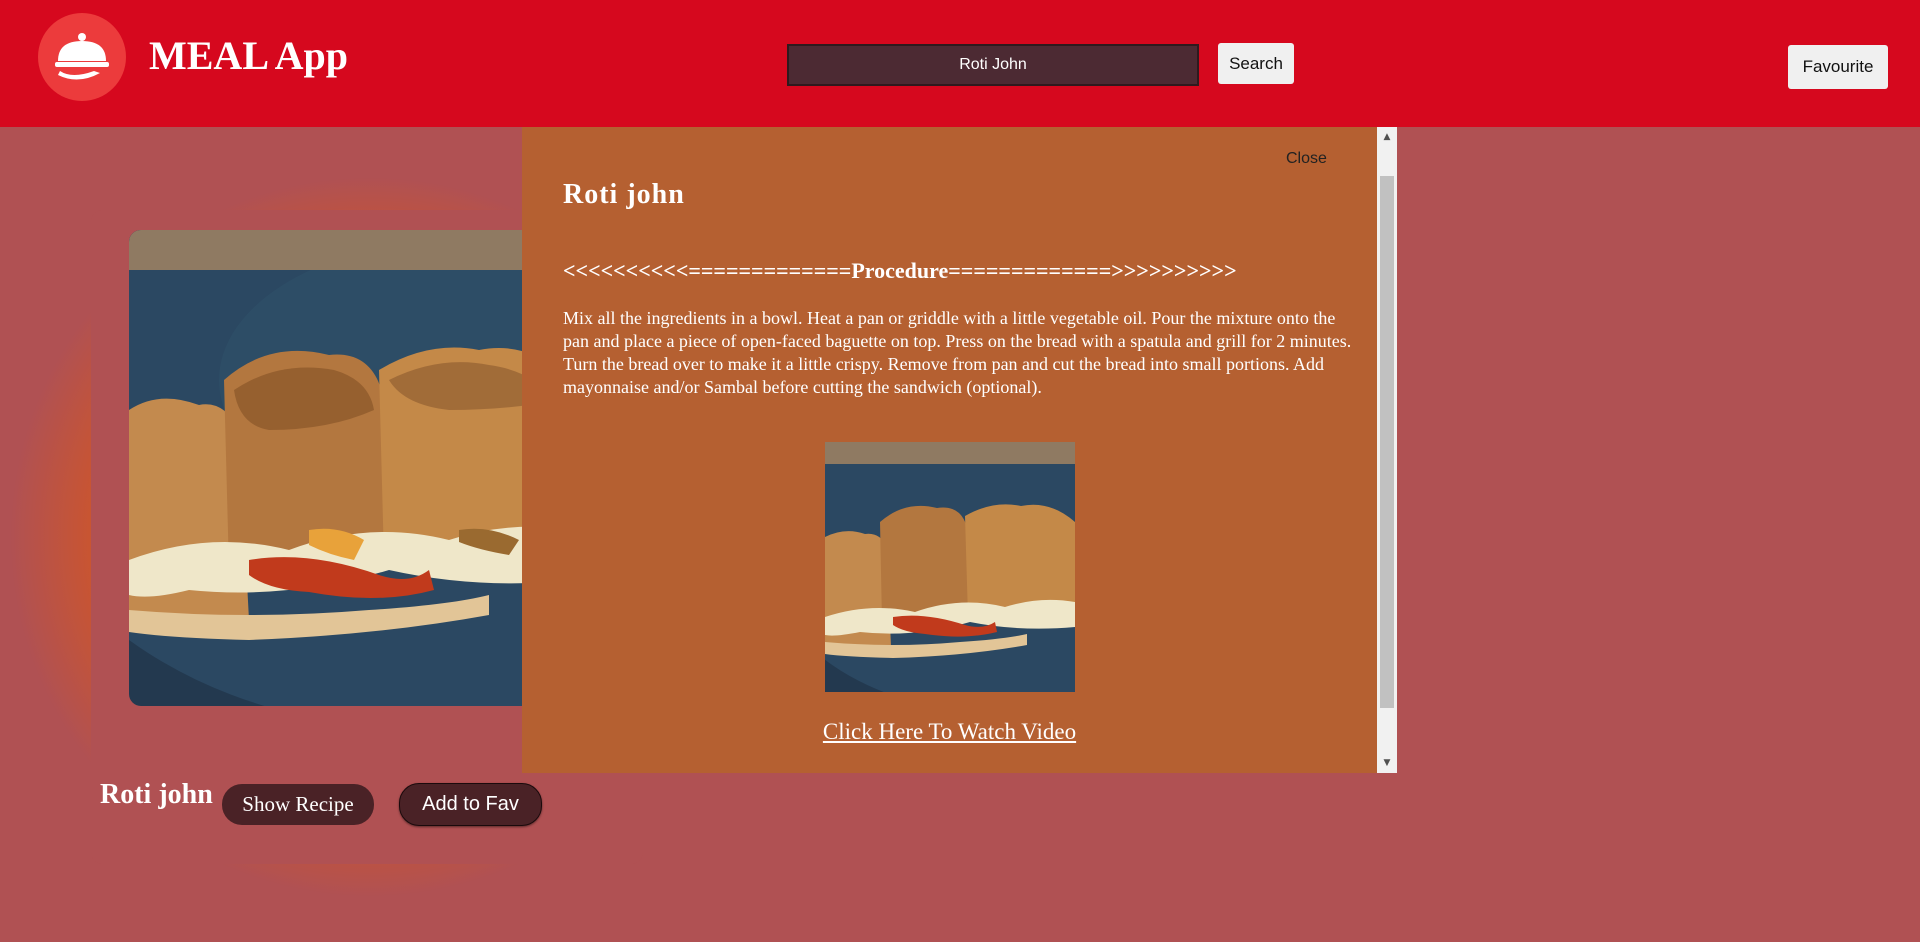 Image resolution: width=1920 pixels, height=942 pixels. Describe the element at coordinates (156, 794) in the screenshot. I see `meal-card-title: Roti john` at that location.